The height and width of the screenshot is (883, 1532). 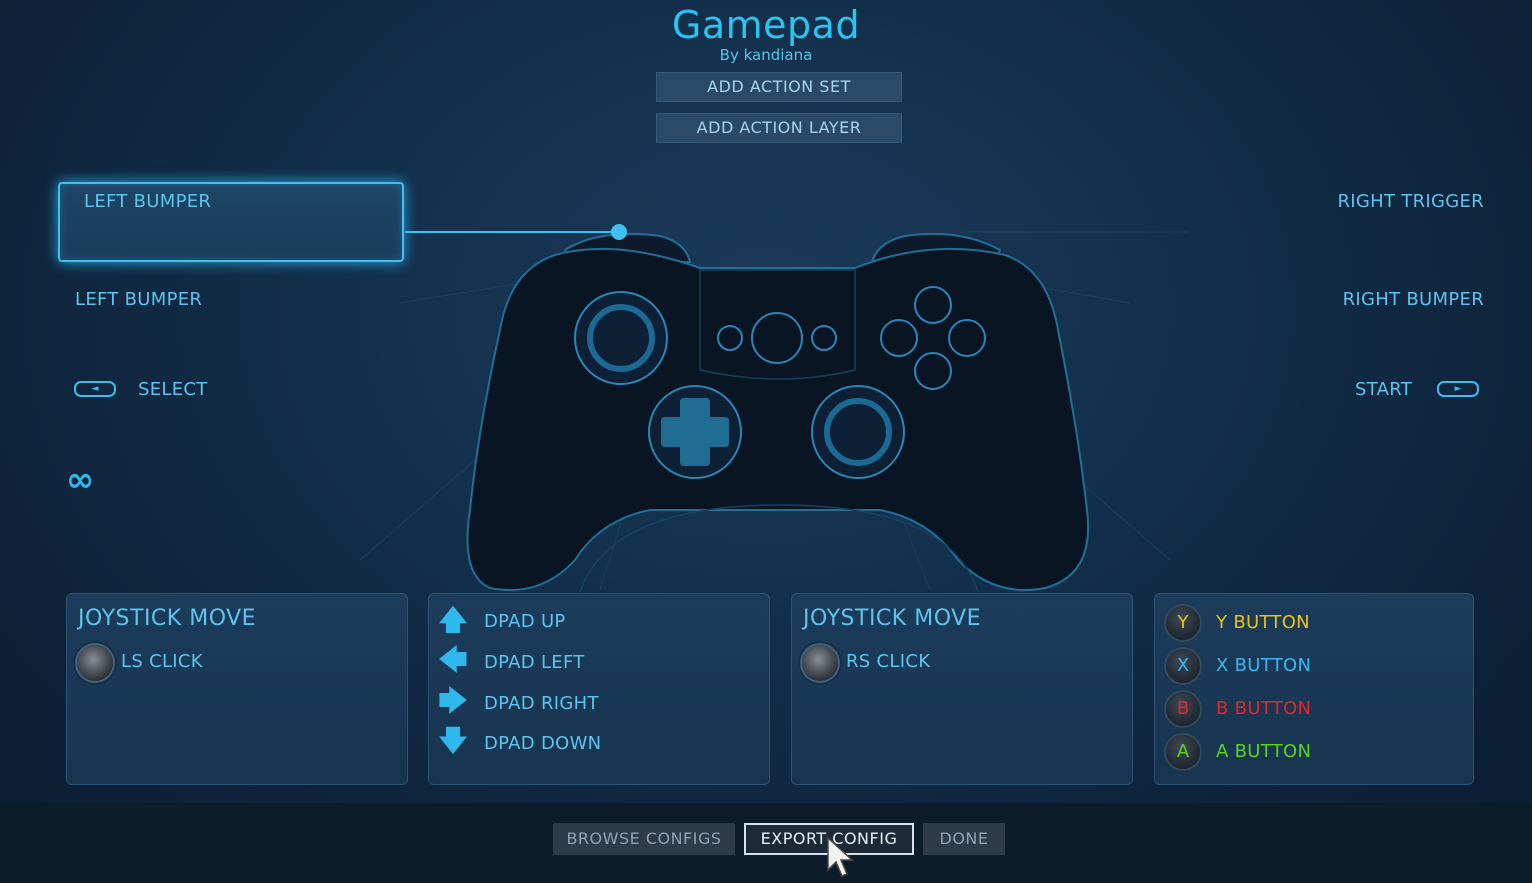 What do you see at coordinates (820, 663) in the screenshot?
I see `right-stick-icon` at bounding box center [820, 663].